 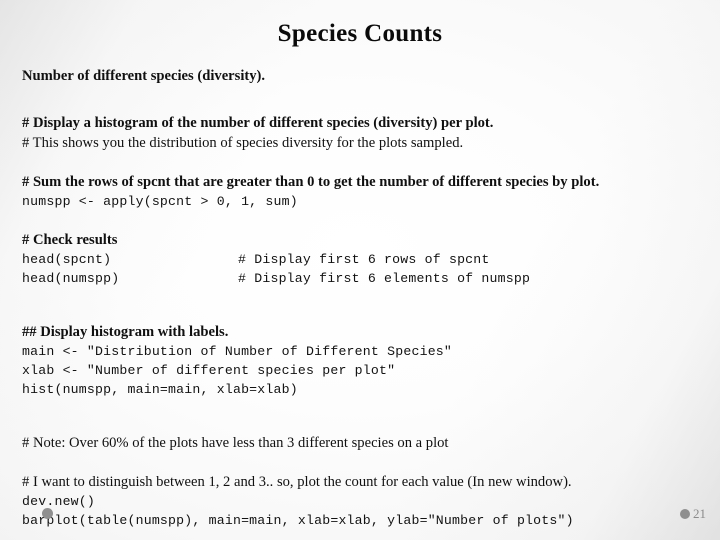 What do you see at coordinates (59, 501) in the screenshot?
I see `code-dev-new: dev.new()` at bounding box center [59, 501].